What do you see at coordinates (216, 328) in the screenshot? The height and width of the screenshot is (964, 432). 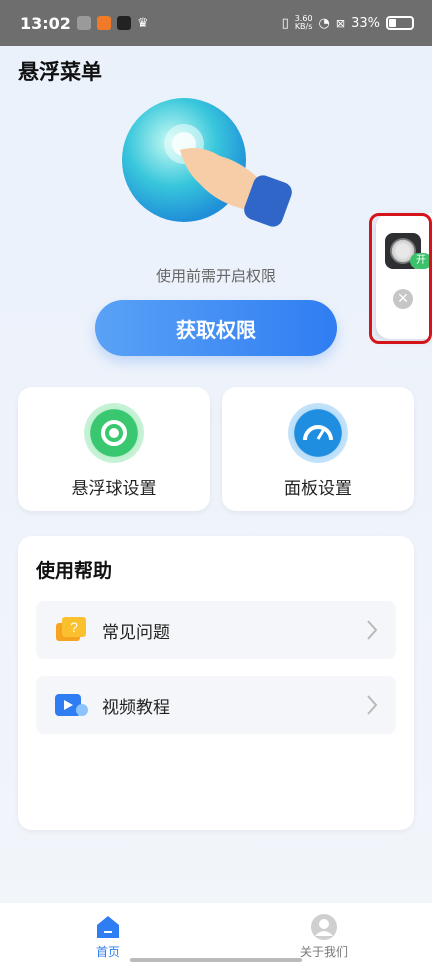 I see `get-permission-button: 获取权限` at bounding box center [216, 328].